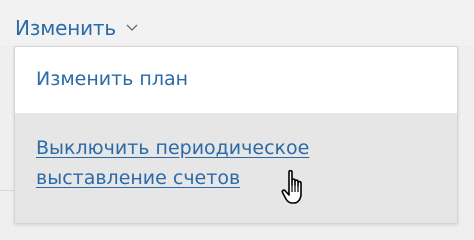 The height and width of the screenshot is (240, 474). I want to click on chevron-down-icon, so click(132, 27).